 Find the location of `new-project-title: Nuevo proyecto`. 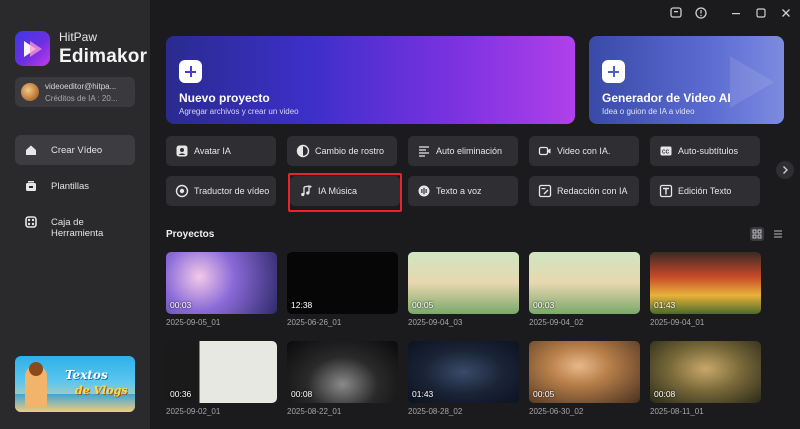

new-project-title: Nuevo proyecto is located at coordinates (224, 98).